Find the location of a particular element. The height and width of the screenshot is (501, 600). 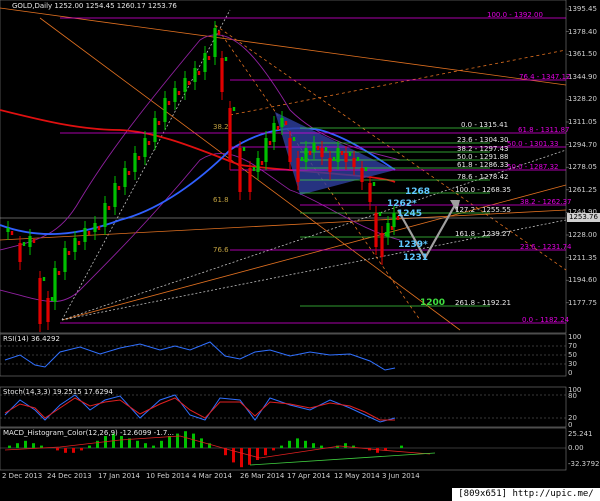

price-axis-tick: 1211.35 is located at coordinates (582, 257).